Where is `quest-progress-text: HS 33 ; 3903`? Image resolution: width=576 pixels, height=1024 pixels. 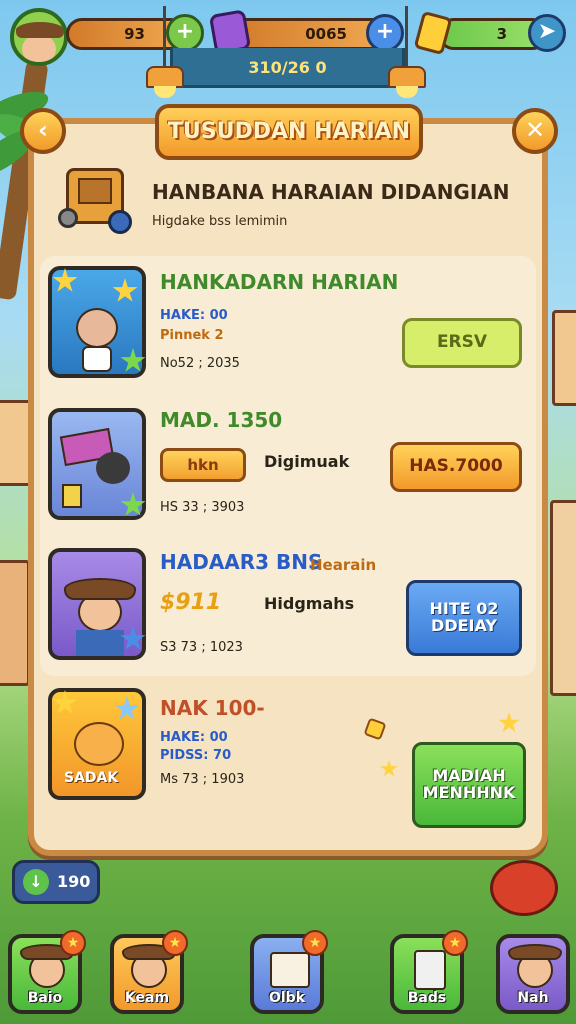 quest-progress-text: HS 33 ; 3903 is located at coordinates (202, 507).